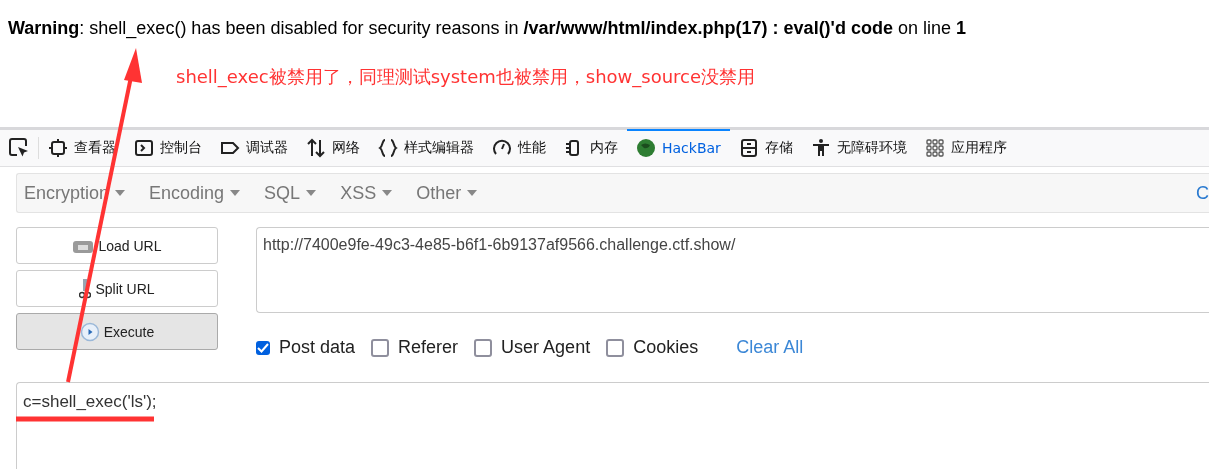 The height and width of the screenshot is (469, 1209). Describe the element at coordinates (519, 147) in the screenshot. I see `devtools-tab: 性能` at that location.